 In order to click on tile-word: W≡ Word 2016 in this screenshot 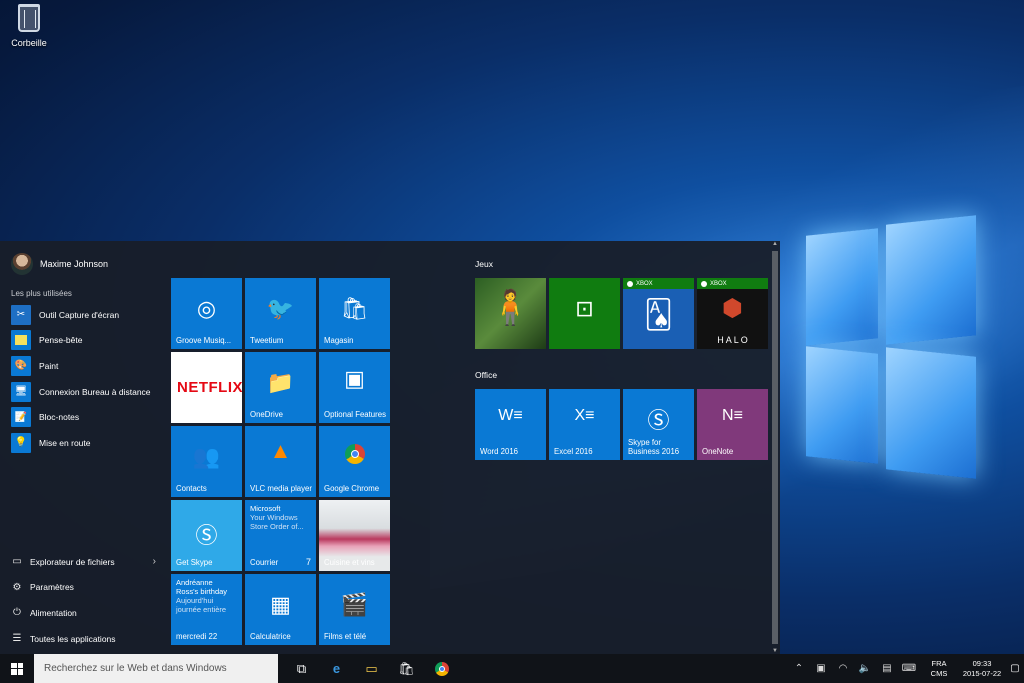, I will do `click(510, 424)`.